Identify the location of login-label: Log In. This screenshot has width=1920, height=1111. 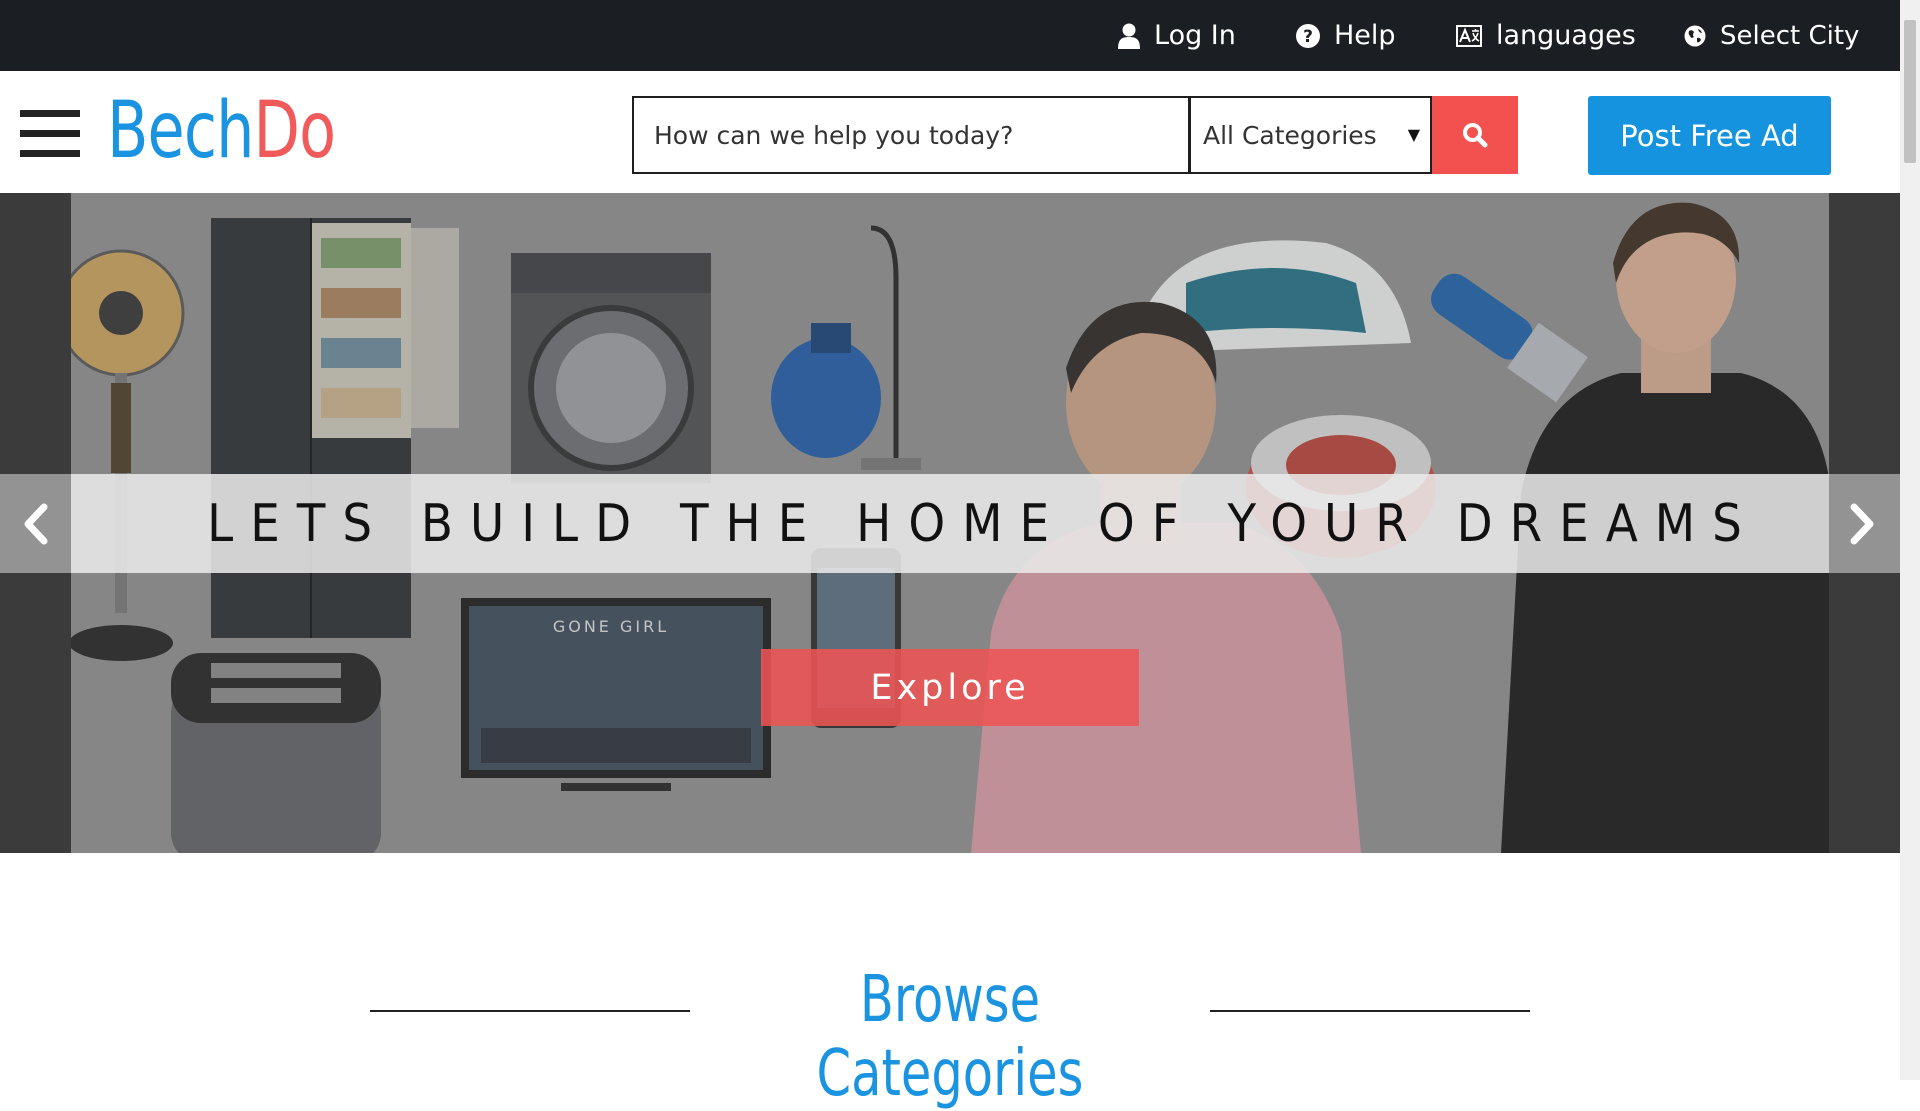
(1195, 35).